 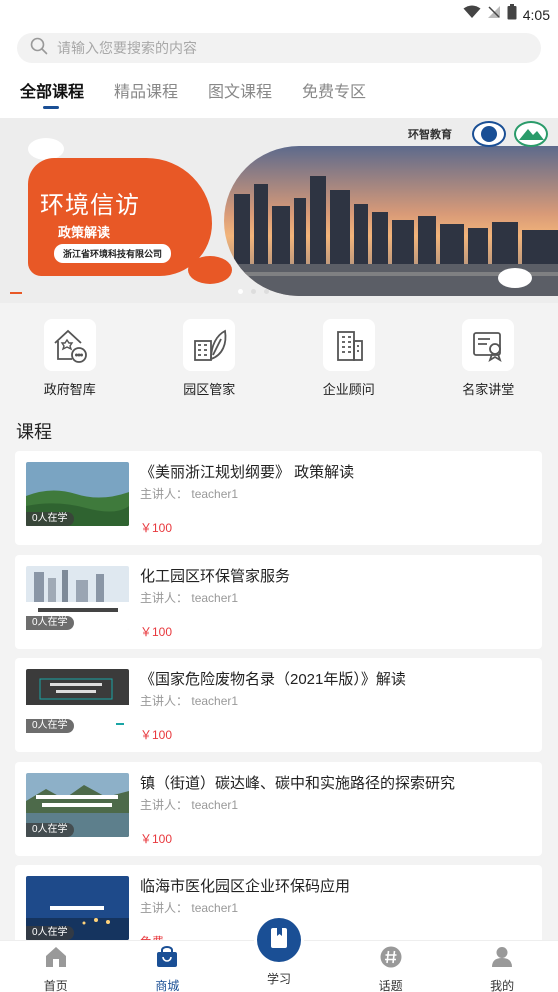 I want to click on quick-item-government-think-tank: 政府智库, so click(x=70, y=355).